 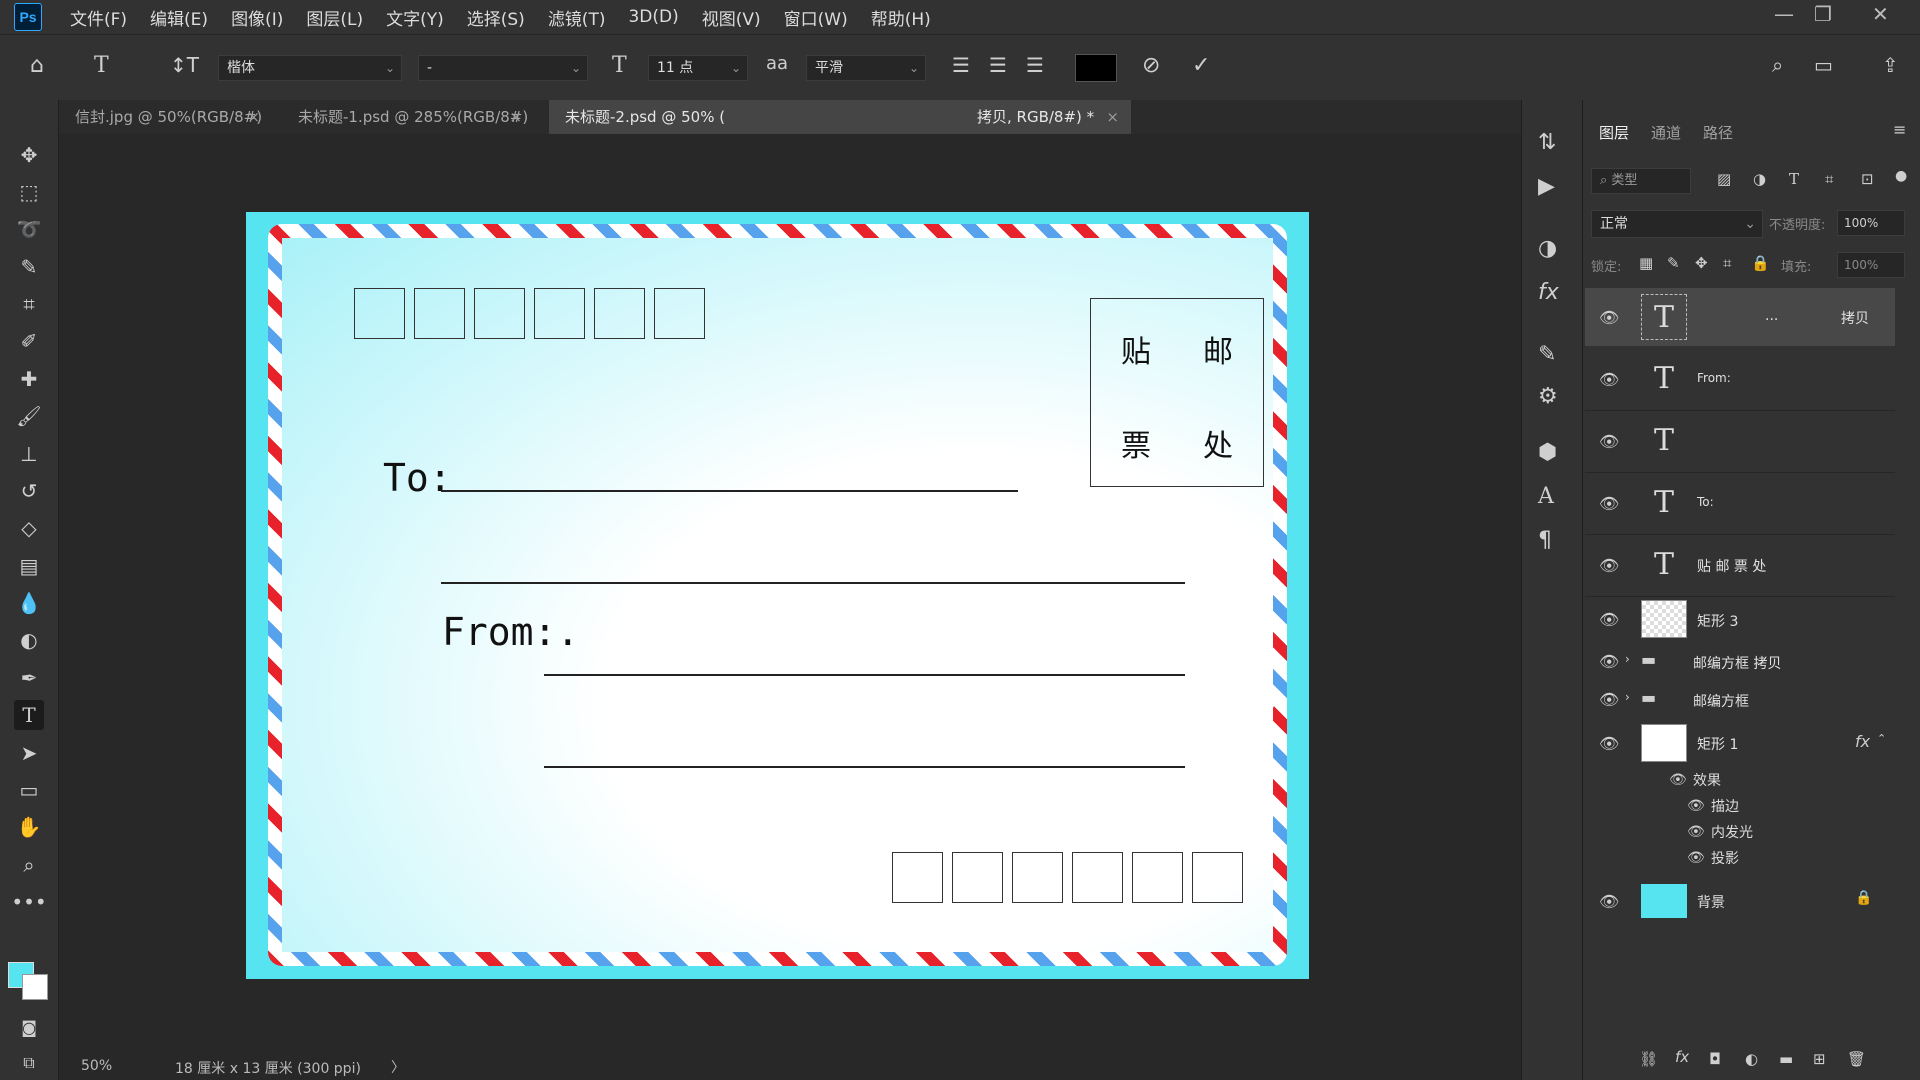 I want to click on layer-row-empty-text: 👁 T, so click(x=1740, y=441).